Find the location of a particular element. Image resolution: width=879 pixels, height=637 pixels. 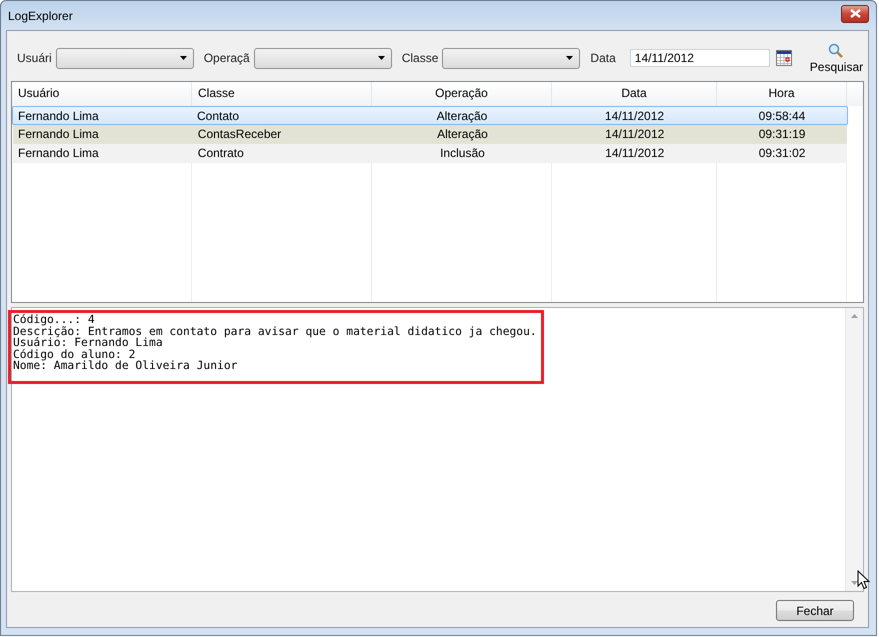

filter-label: Usuári is located at coordinates (34, 58).